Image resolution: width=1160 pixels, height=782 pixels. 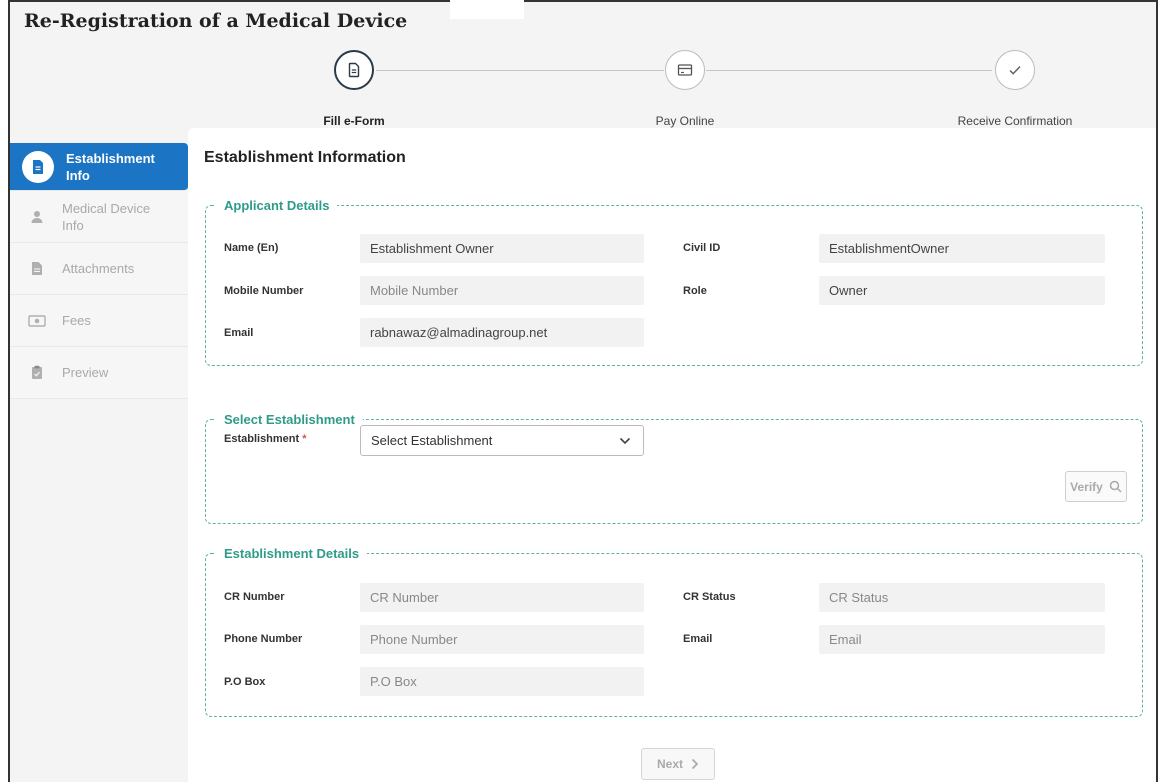 What do you see at coordinates (37, 217) in the screenshot?
I see `user-icon` at bounding box center [37, 217].